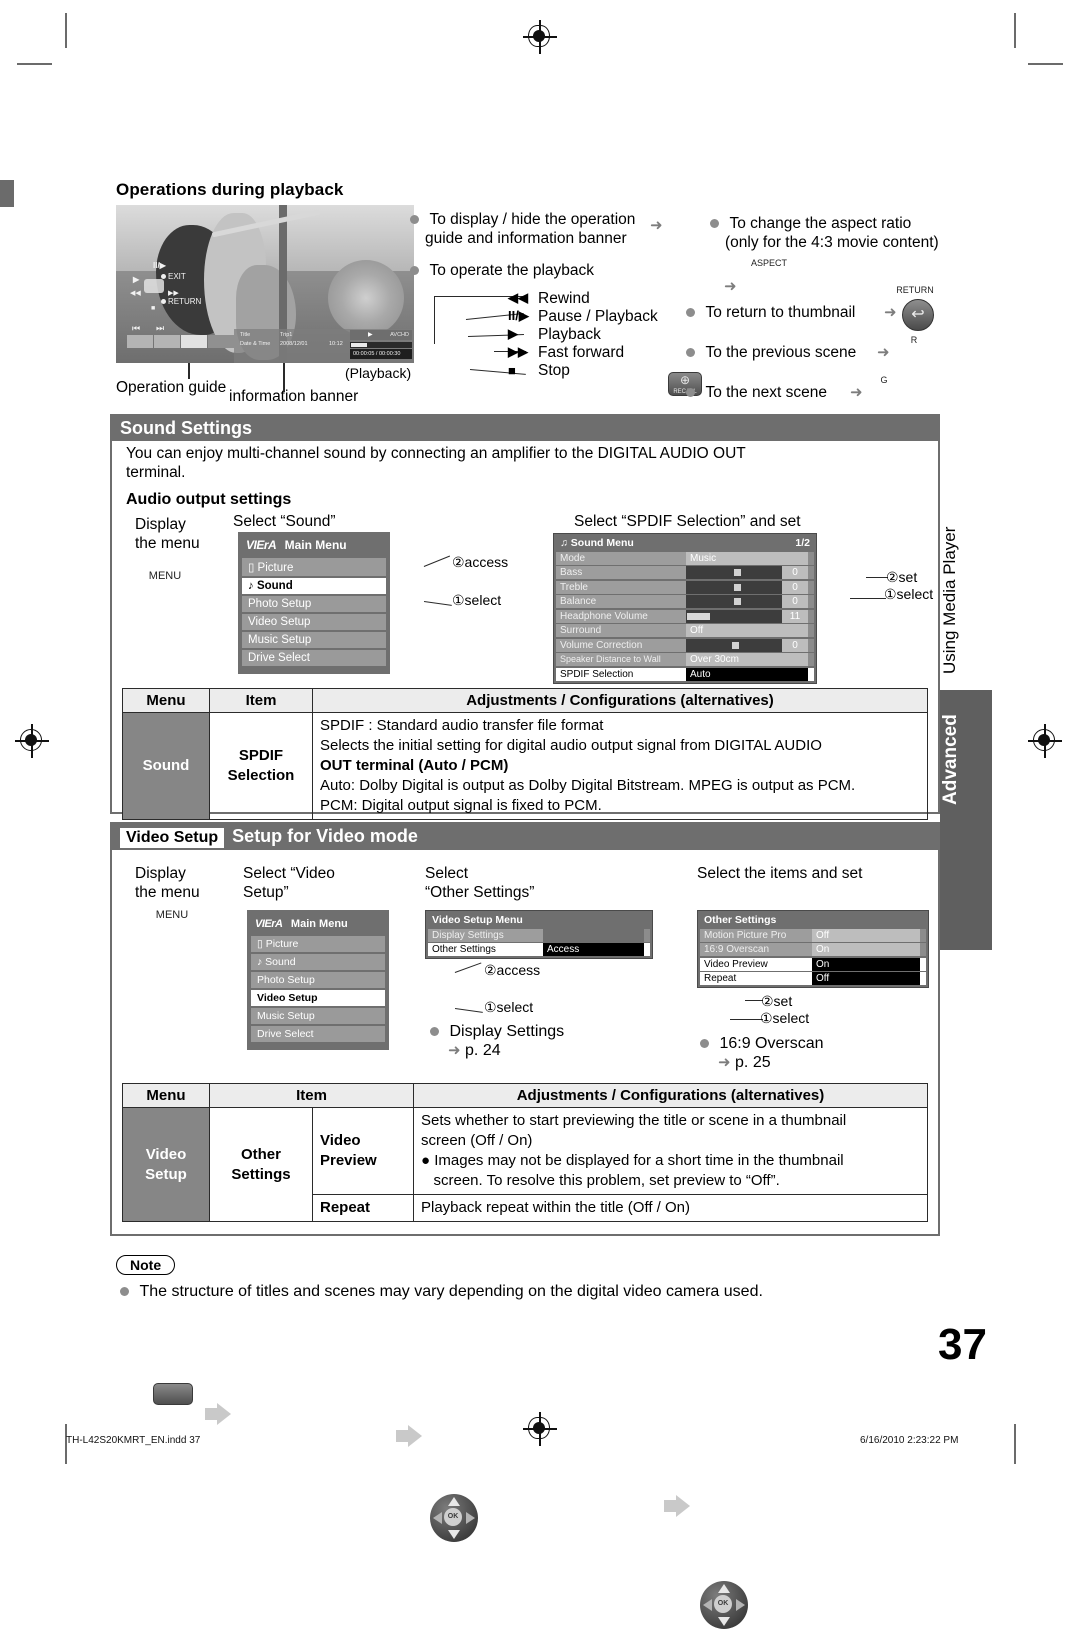  Describe the element at coordinates (539, 935) in the screenshot. I see `video-setup-row-display-settings: Display Settings` at that location.